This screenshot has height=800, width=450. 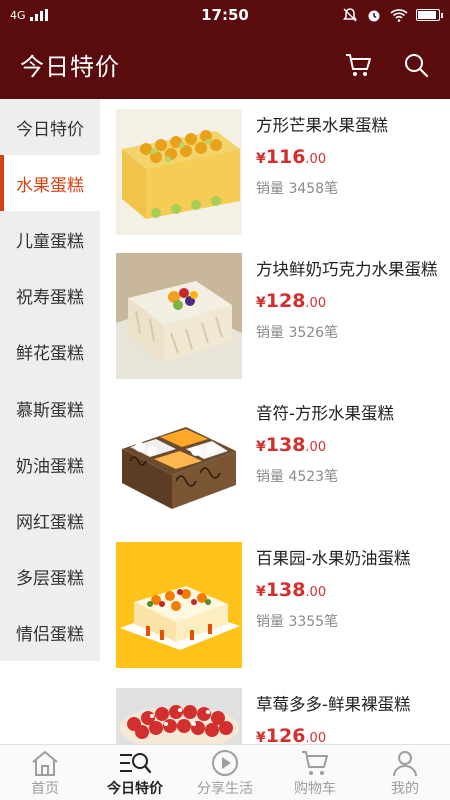 I want to click on top-header: 4G 17:50 今日特价, so click(x=225, y=49).